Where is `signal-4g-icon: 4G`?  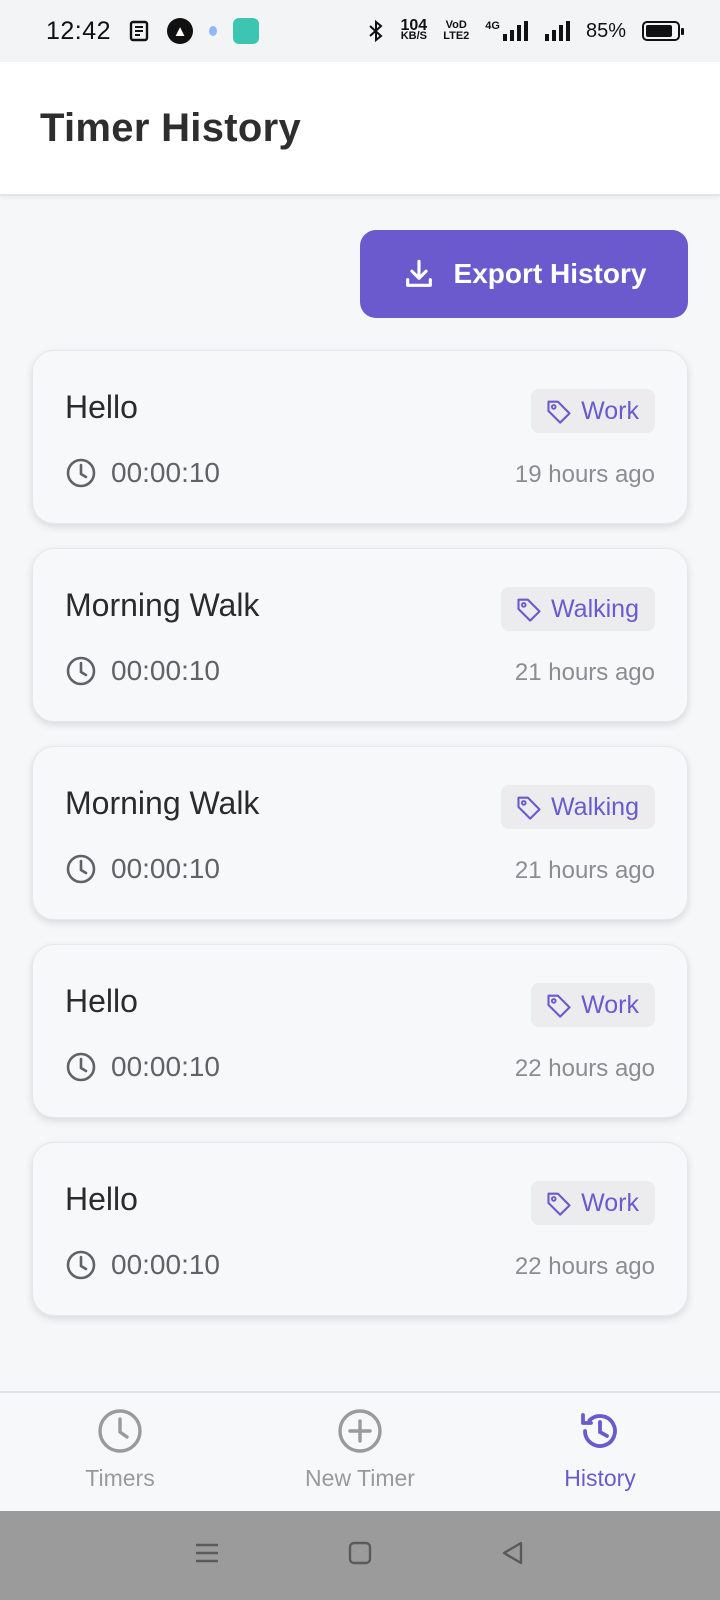 signal-4g-icon: 4G is located at coordinates (506, 31).